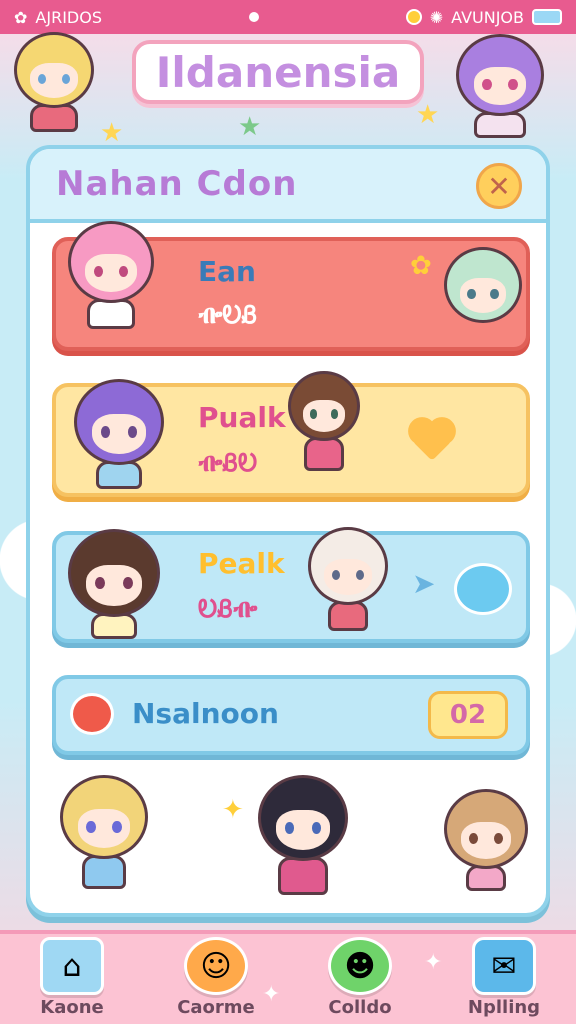 This screenshot has width=576, height=1024. Describe the element at coordinates (111, 275) in the screenshot. I see `pink-hair-character` at that location.